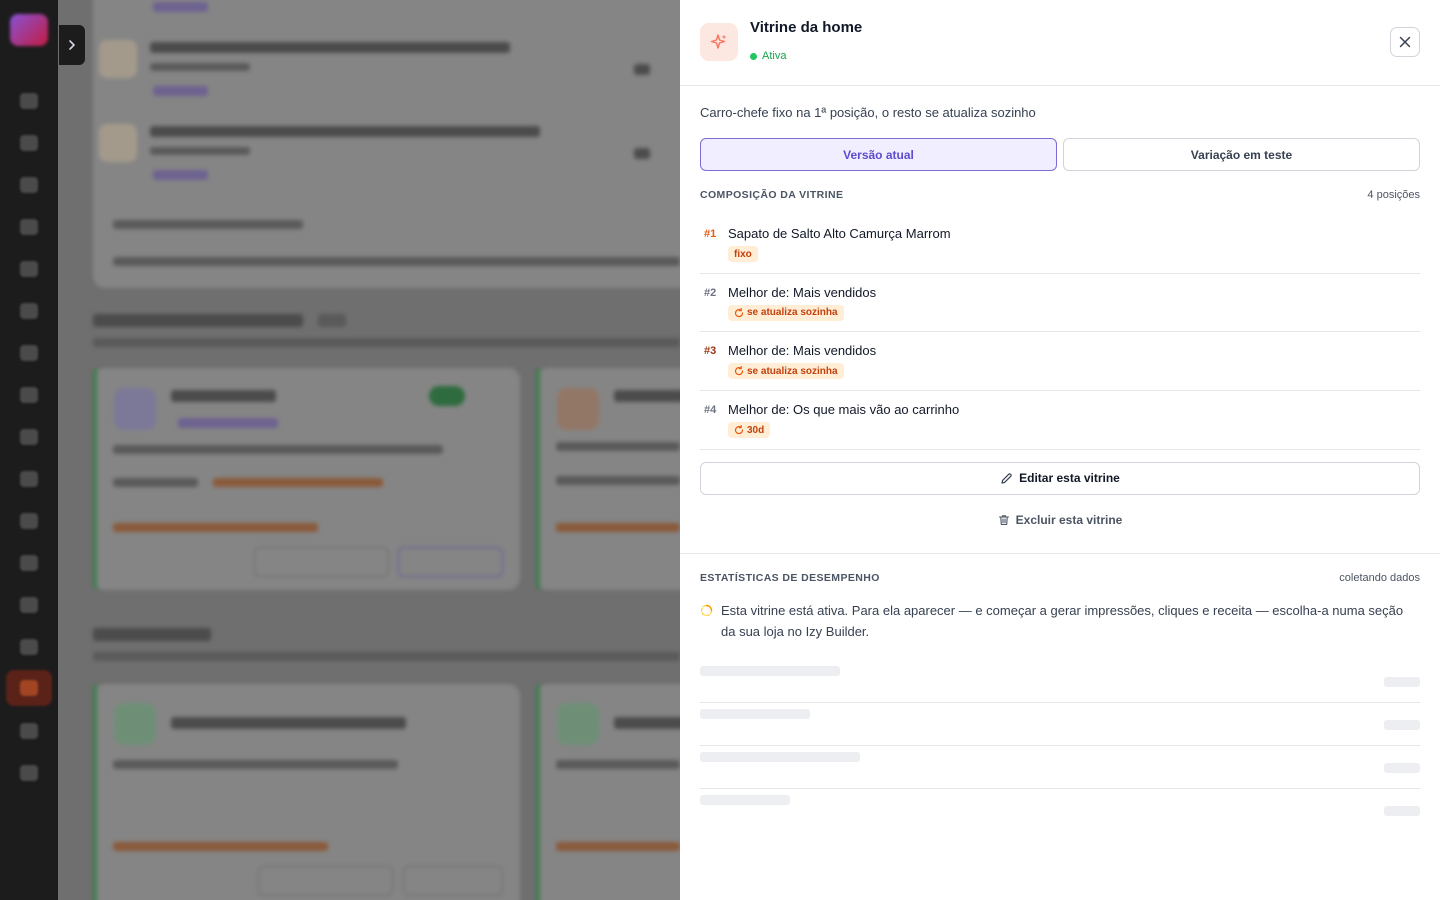 The image size is (1440, 900). I want to click on close-button, so click(1405, 42).